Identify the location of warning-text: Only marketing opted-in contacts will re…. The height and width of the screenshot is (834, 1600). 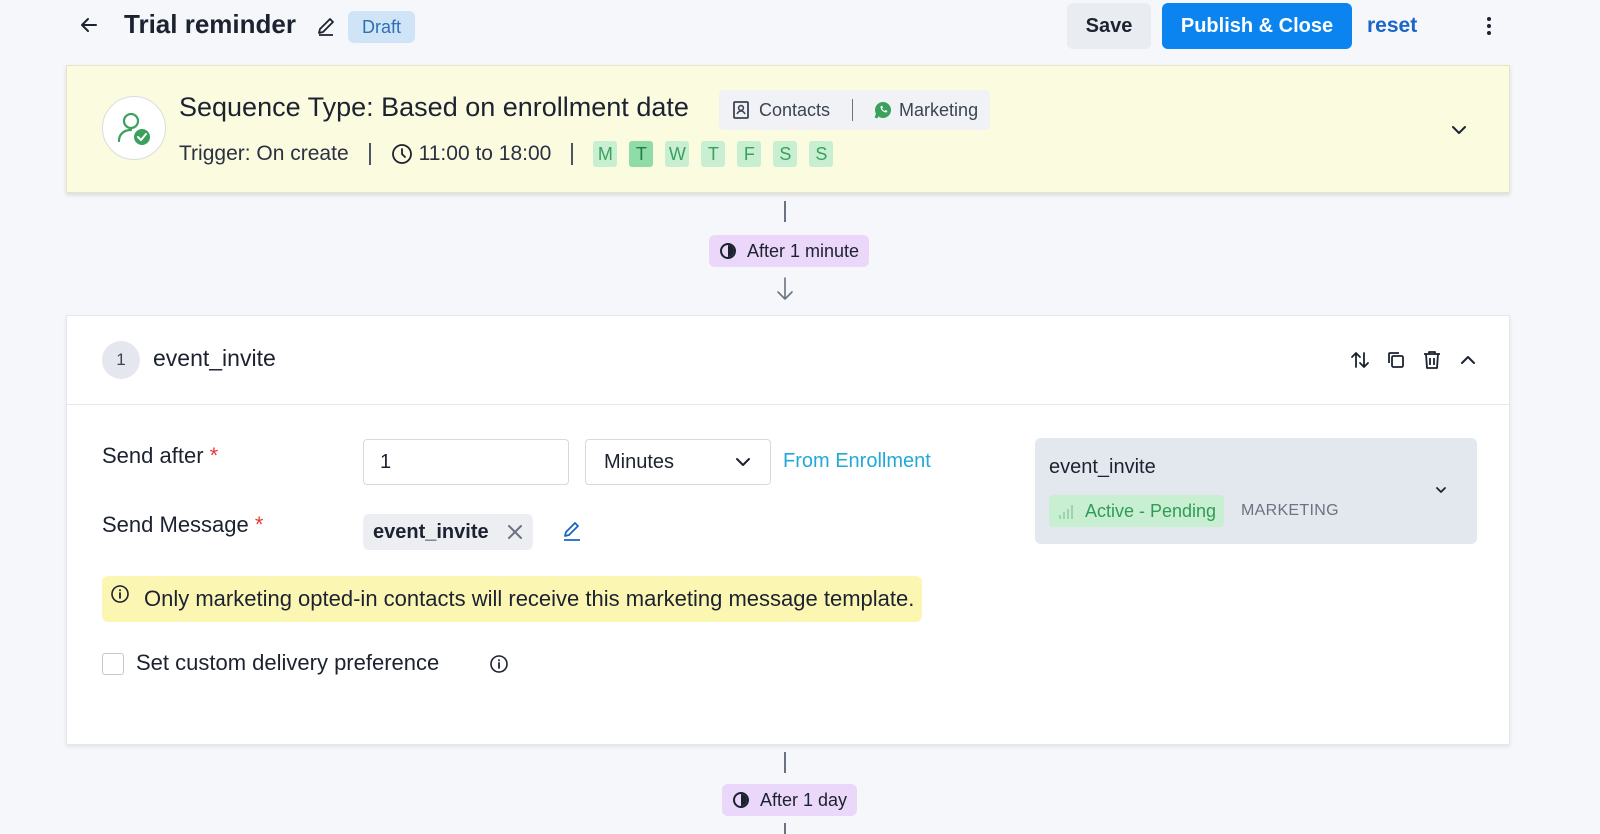
(529, 598).